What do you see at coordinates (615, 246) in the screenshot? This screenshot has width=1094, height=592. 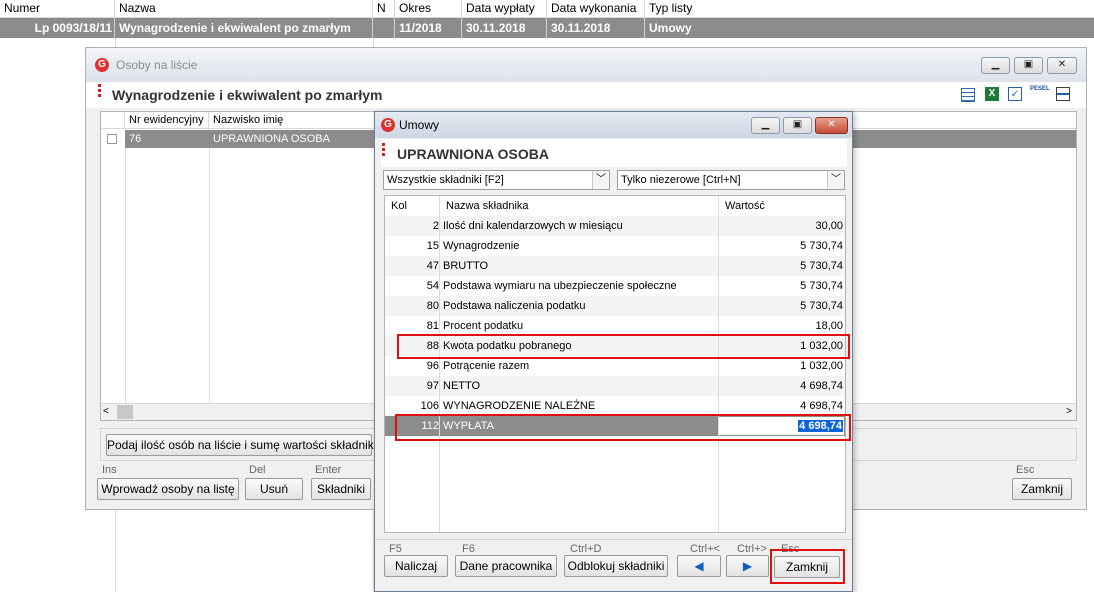 I see `table-row: 15 Wynagrodzenie 5 730,74` at bounding box center [615, 246].